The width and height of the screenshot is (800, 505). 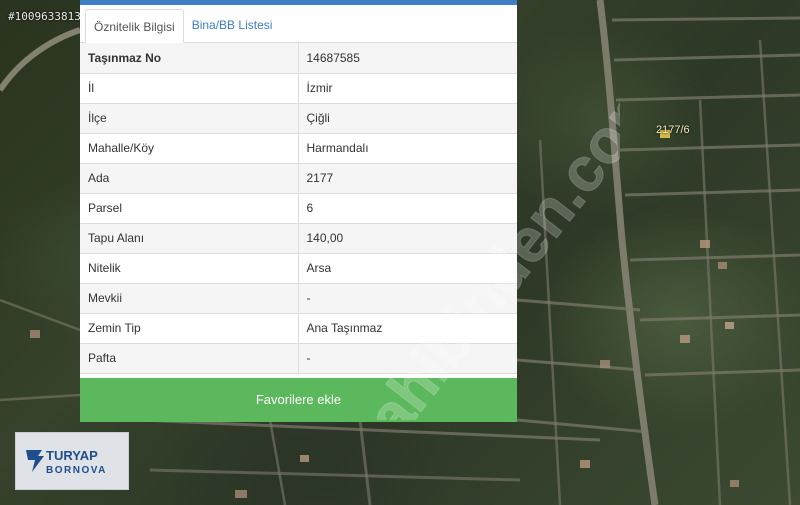 I want to click on listing-id-text: #1009633813, so click(x=44, y=16).